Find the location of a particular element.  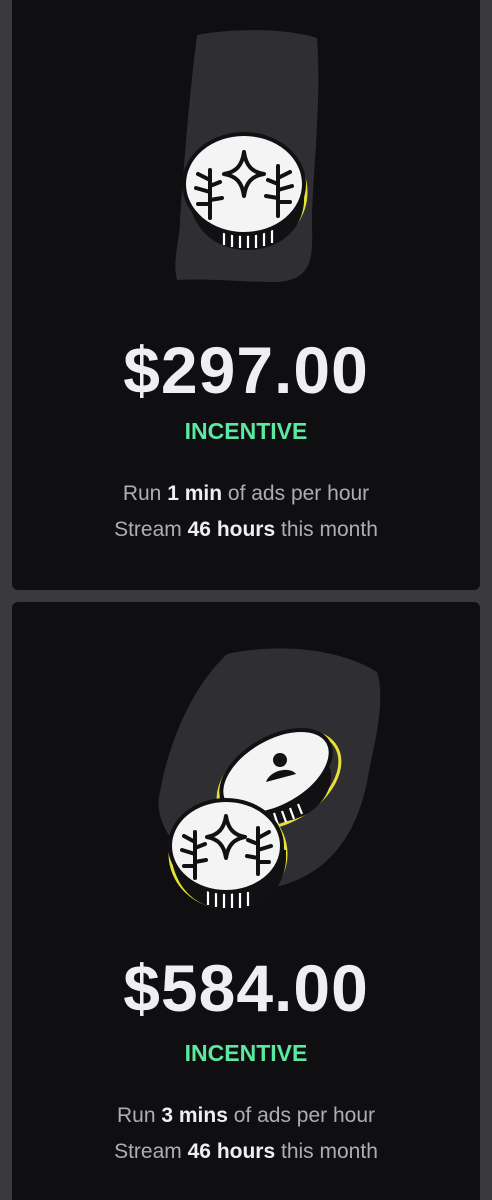

ads-requirement-line: Run 3 mins of ads per hour is located at coordinates (245, 1115).